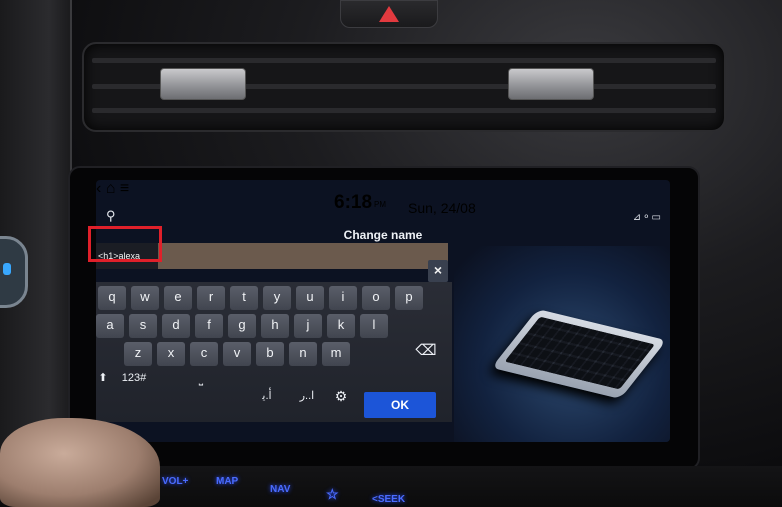  Describe the element at coordinates (438, 271) in the screenshot. I see `clear-input-button: ×` at that location.